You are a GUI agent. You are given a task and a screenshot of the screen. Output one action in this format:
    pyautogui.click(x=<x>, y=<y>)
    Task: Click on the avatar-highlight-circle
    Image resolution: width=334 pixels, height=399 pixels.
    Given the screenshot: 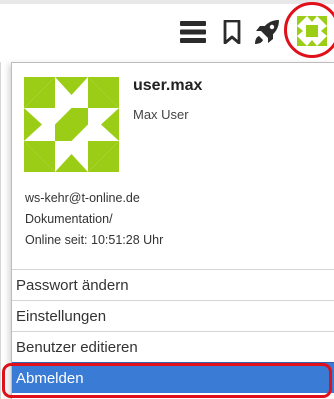 What is the action you would take?
    pyautogui.click(x=309, y=30)
    